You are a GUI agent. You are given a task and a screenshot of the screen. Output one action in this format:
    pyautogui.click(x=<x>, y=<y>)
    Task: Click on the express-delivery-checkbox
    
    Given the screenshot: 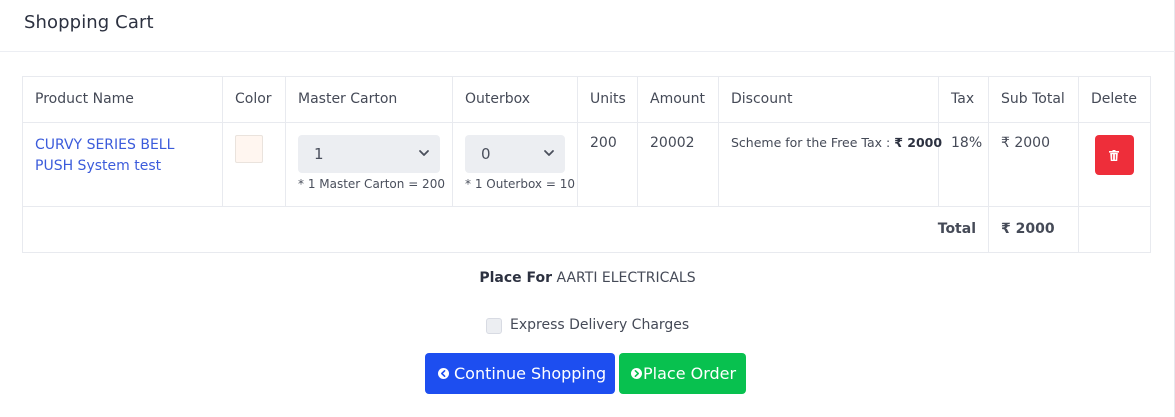 What is the action you would take?
    pyautogui.click(x=494, y=326)
    